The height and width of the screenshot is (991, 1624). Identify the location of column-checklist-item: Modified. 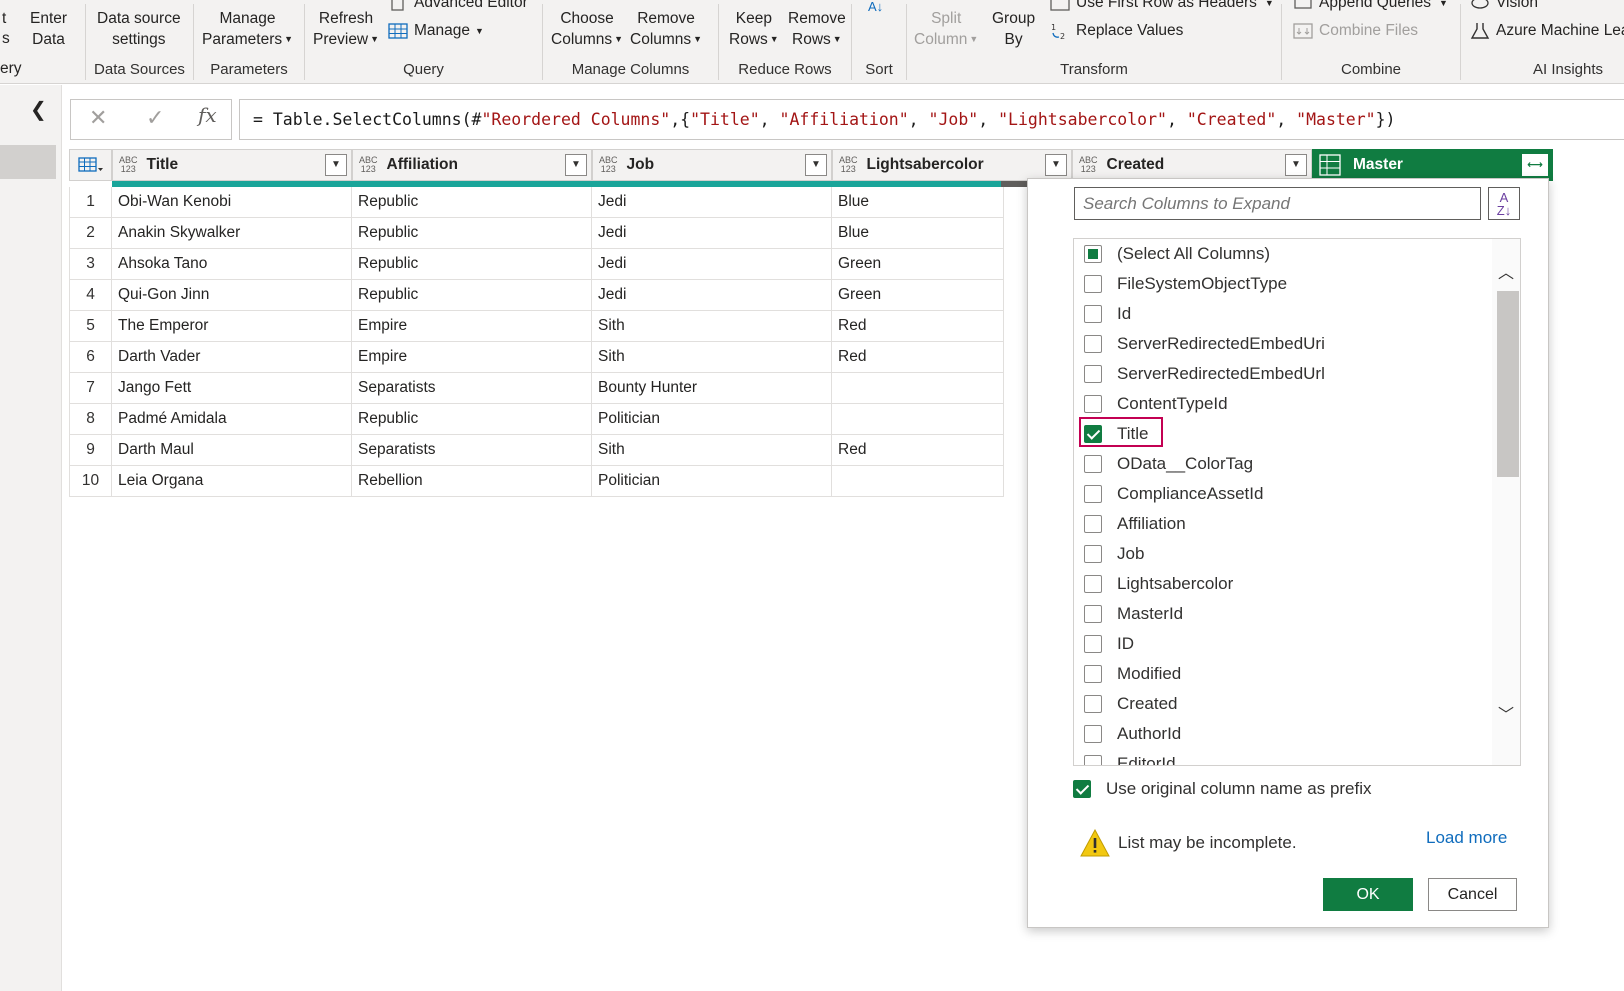
(1132, 674).